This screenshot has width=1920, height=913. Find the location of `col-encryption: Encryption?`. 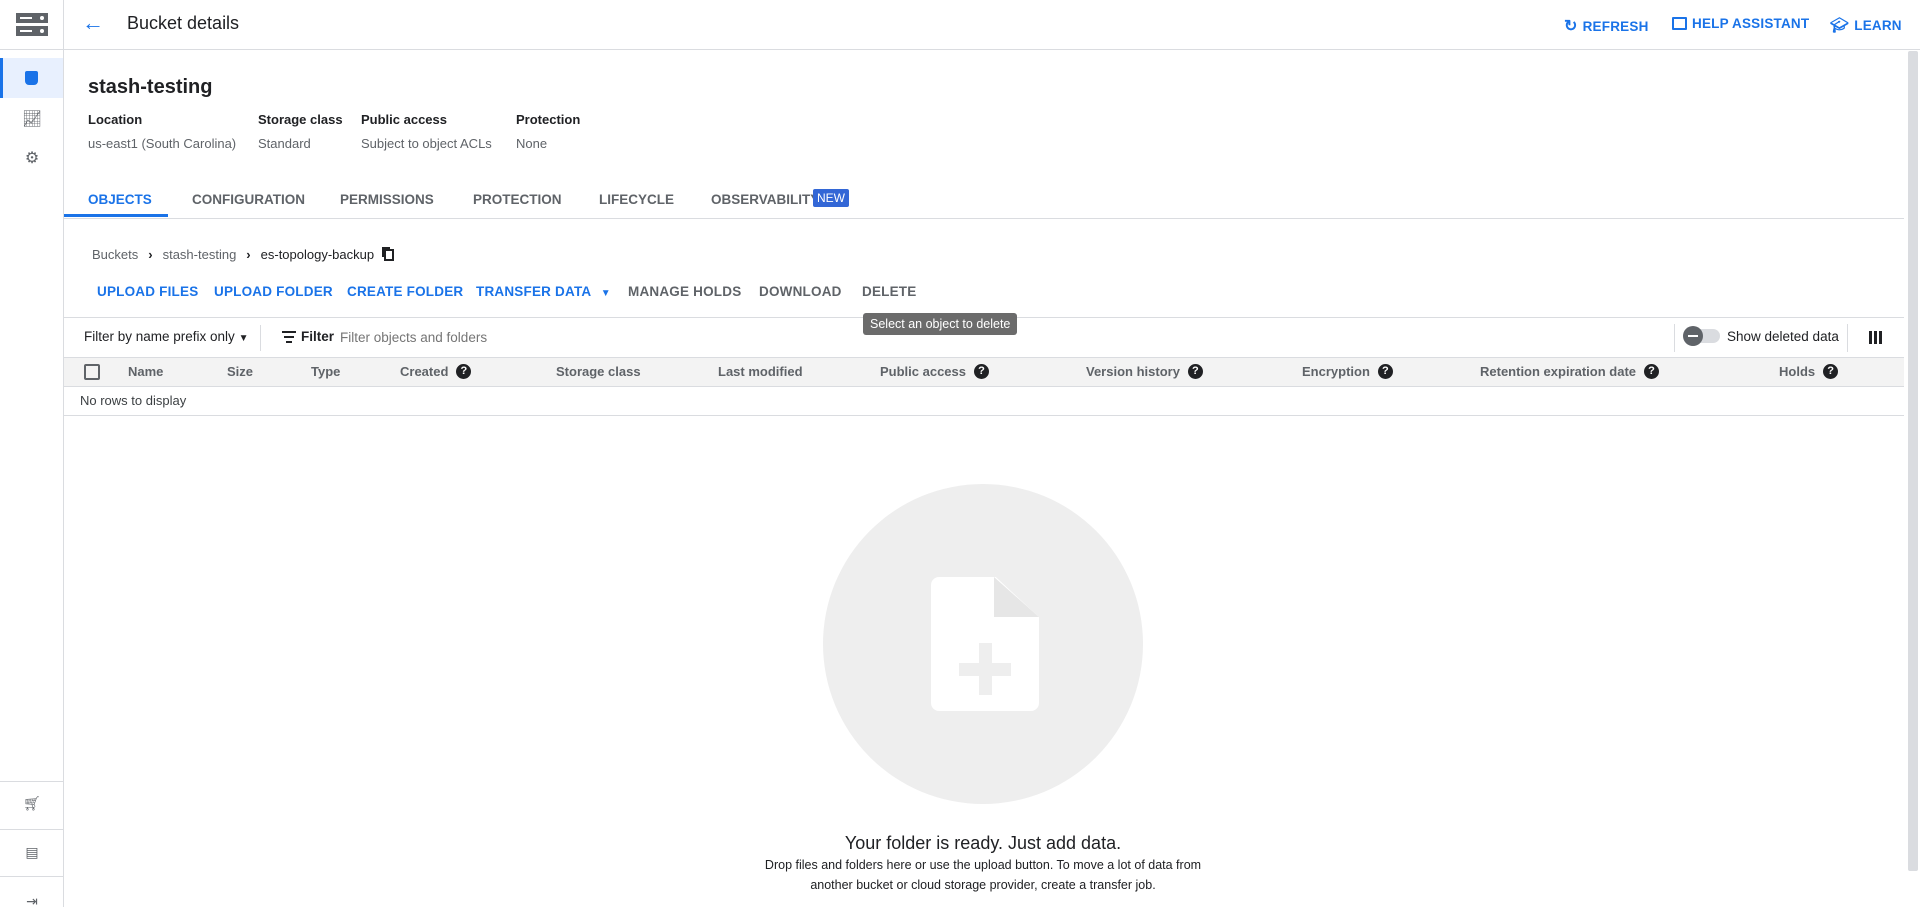

col-encryption: Encryption? is located at coordinates (1347, 371).